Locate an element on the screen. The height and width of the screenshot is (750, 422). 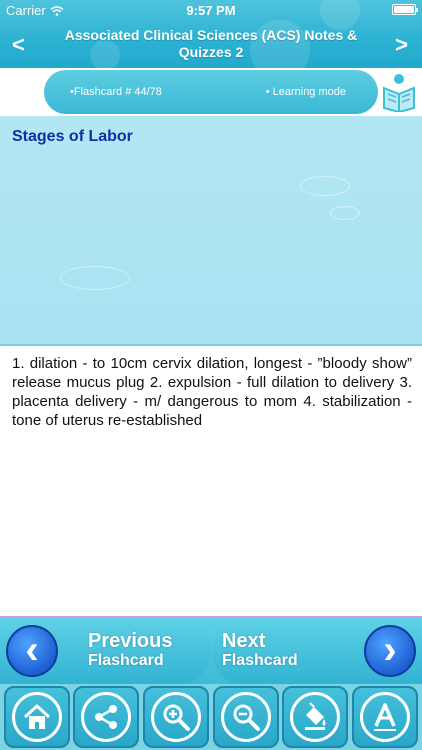
flashcard-bar: •Flashcard # 44/78 • Learning mode is located at coordinates (211, 92).